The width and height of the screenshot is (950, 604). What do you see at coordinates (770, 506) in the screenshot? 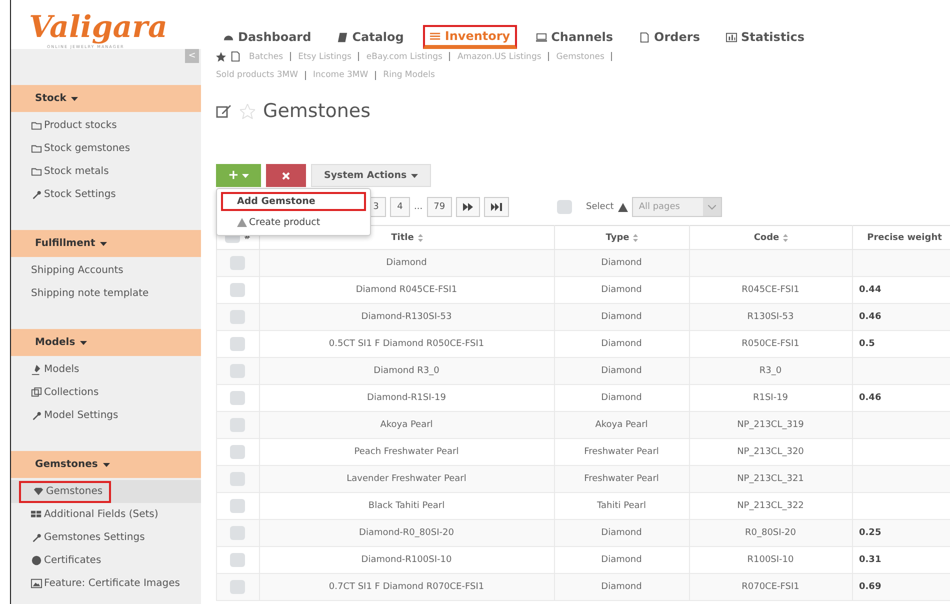
I see `table-cell: NP_213CL_322` at bounding box center [770, 506].